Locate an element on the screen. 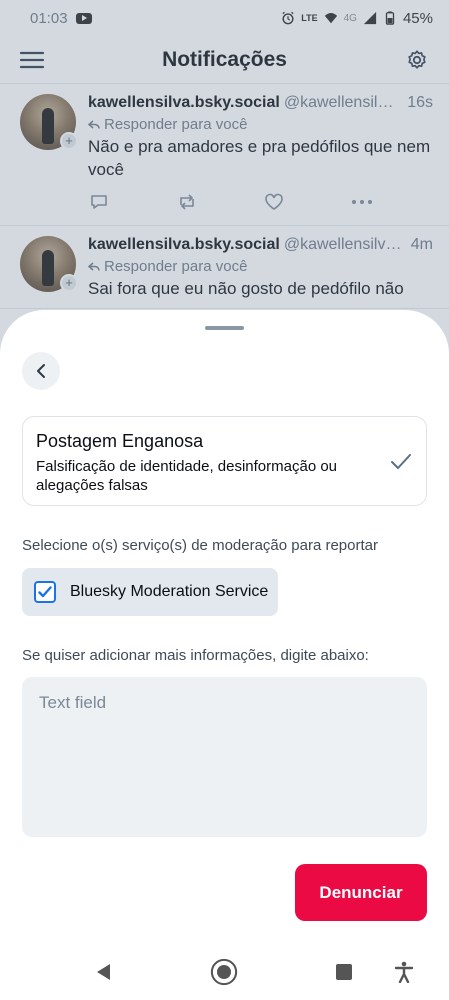  moderation-service-option: Bluesky Moderation Service is located at coordinates (150, 592).